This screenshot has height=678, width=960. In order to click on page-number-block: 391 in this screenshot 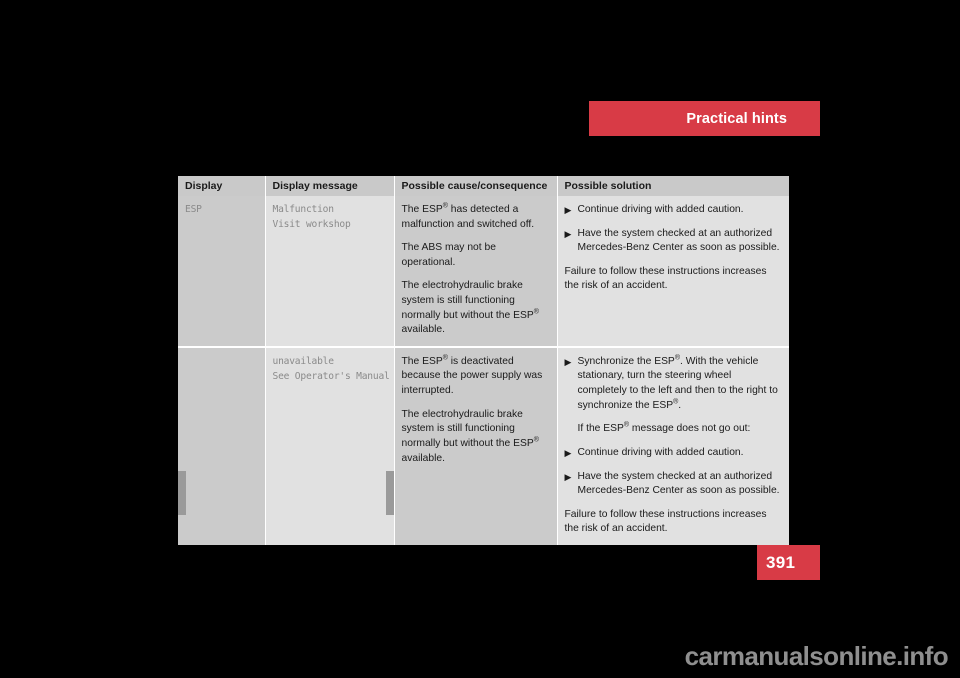, I will do `click(788, 562)`.